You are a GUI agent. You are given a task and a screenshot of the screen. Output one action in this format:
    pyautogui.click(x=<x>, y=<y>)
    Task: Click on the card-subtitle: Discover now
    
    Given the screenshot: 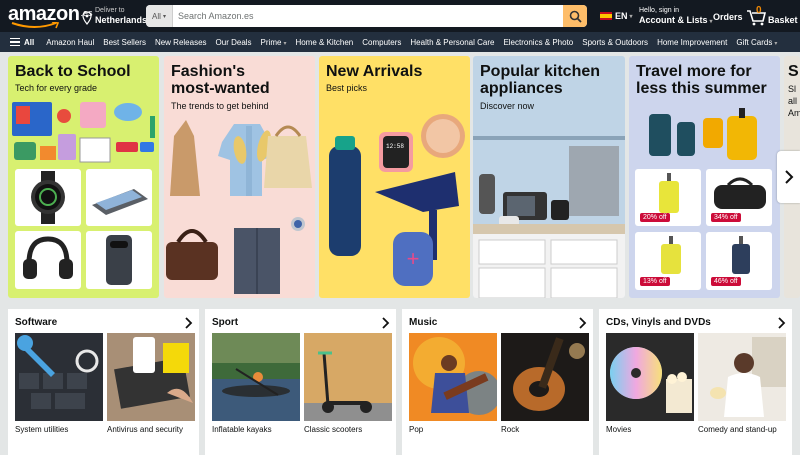 What is the action you would take?
    pyautogui.click(x=507, y=106)
    